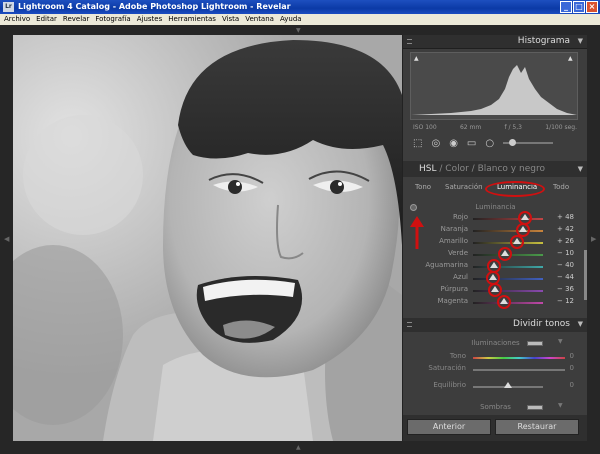  What do you see at coordinates (460, 277) in the screenshot?
I see `luminance-row-label: Azul` at bounding box center [460, 277].